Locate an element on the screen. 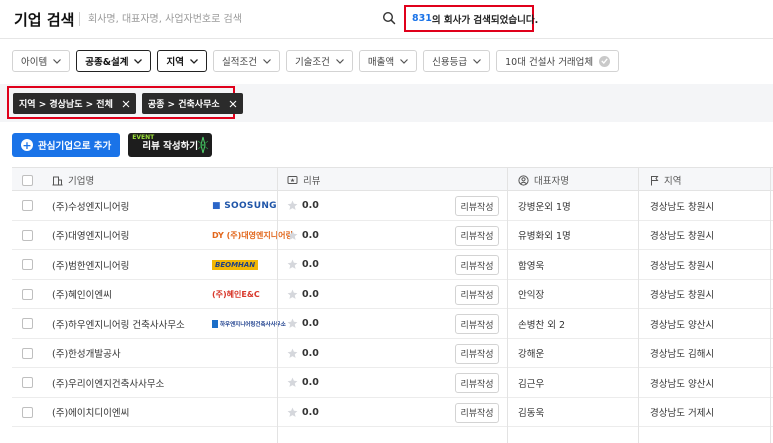 The width and height of the screenshot is (773, 443). company-name: (주)범한엔지니어링 is located at coordinates (90, 264).